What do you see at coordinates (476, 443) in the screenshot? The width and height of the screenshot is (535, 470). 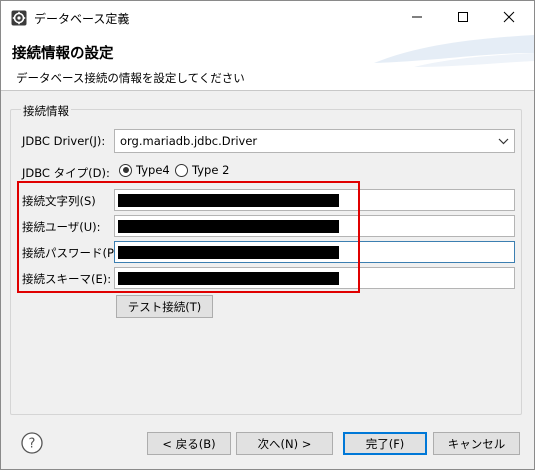 I see `cancel-button: キャンセル` at bounding box center [476, 443].